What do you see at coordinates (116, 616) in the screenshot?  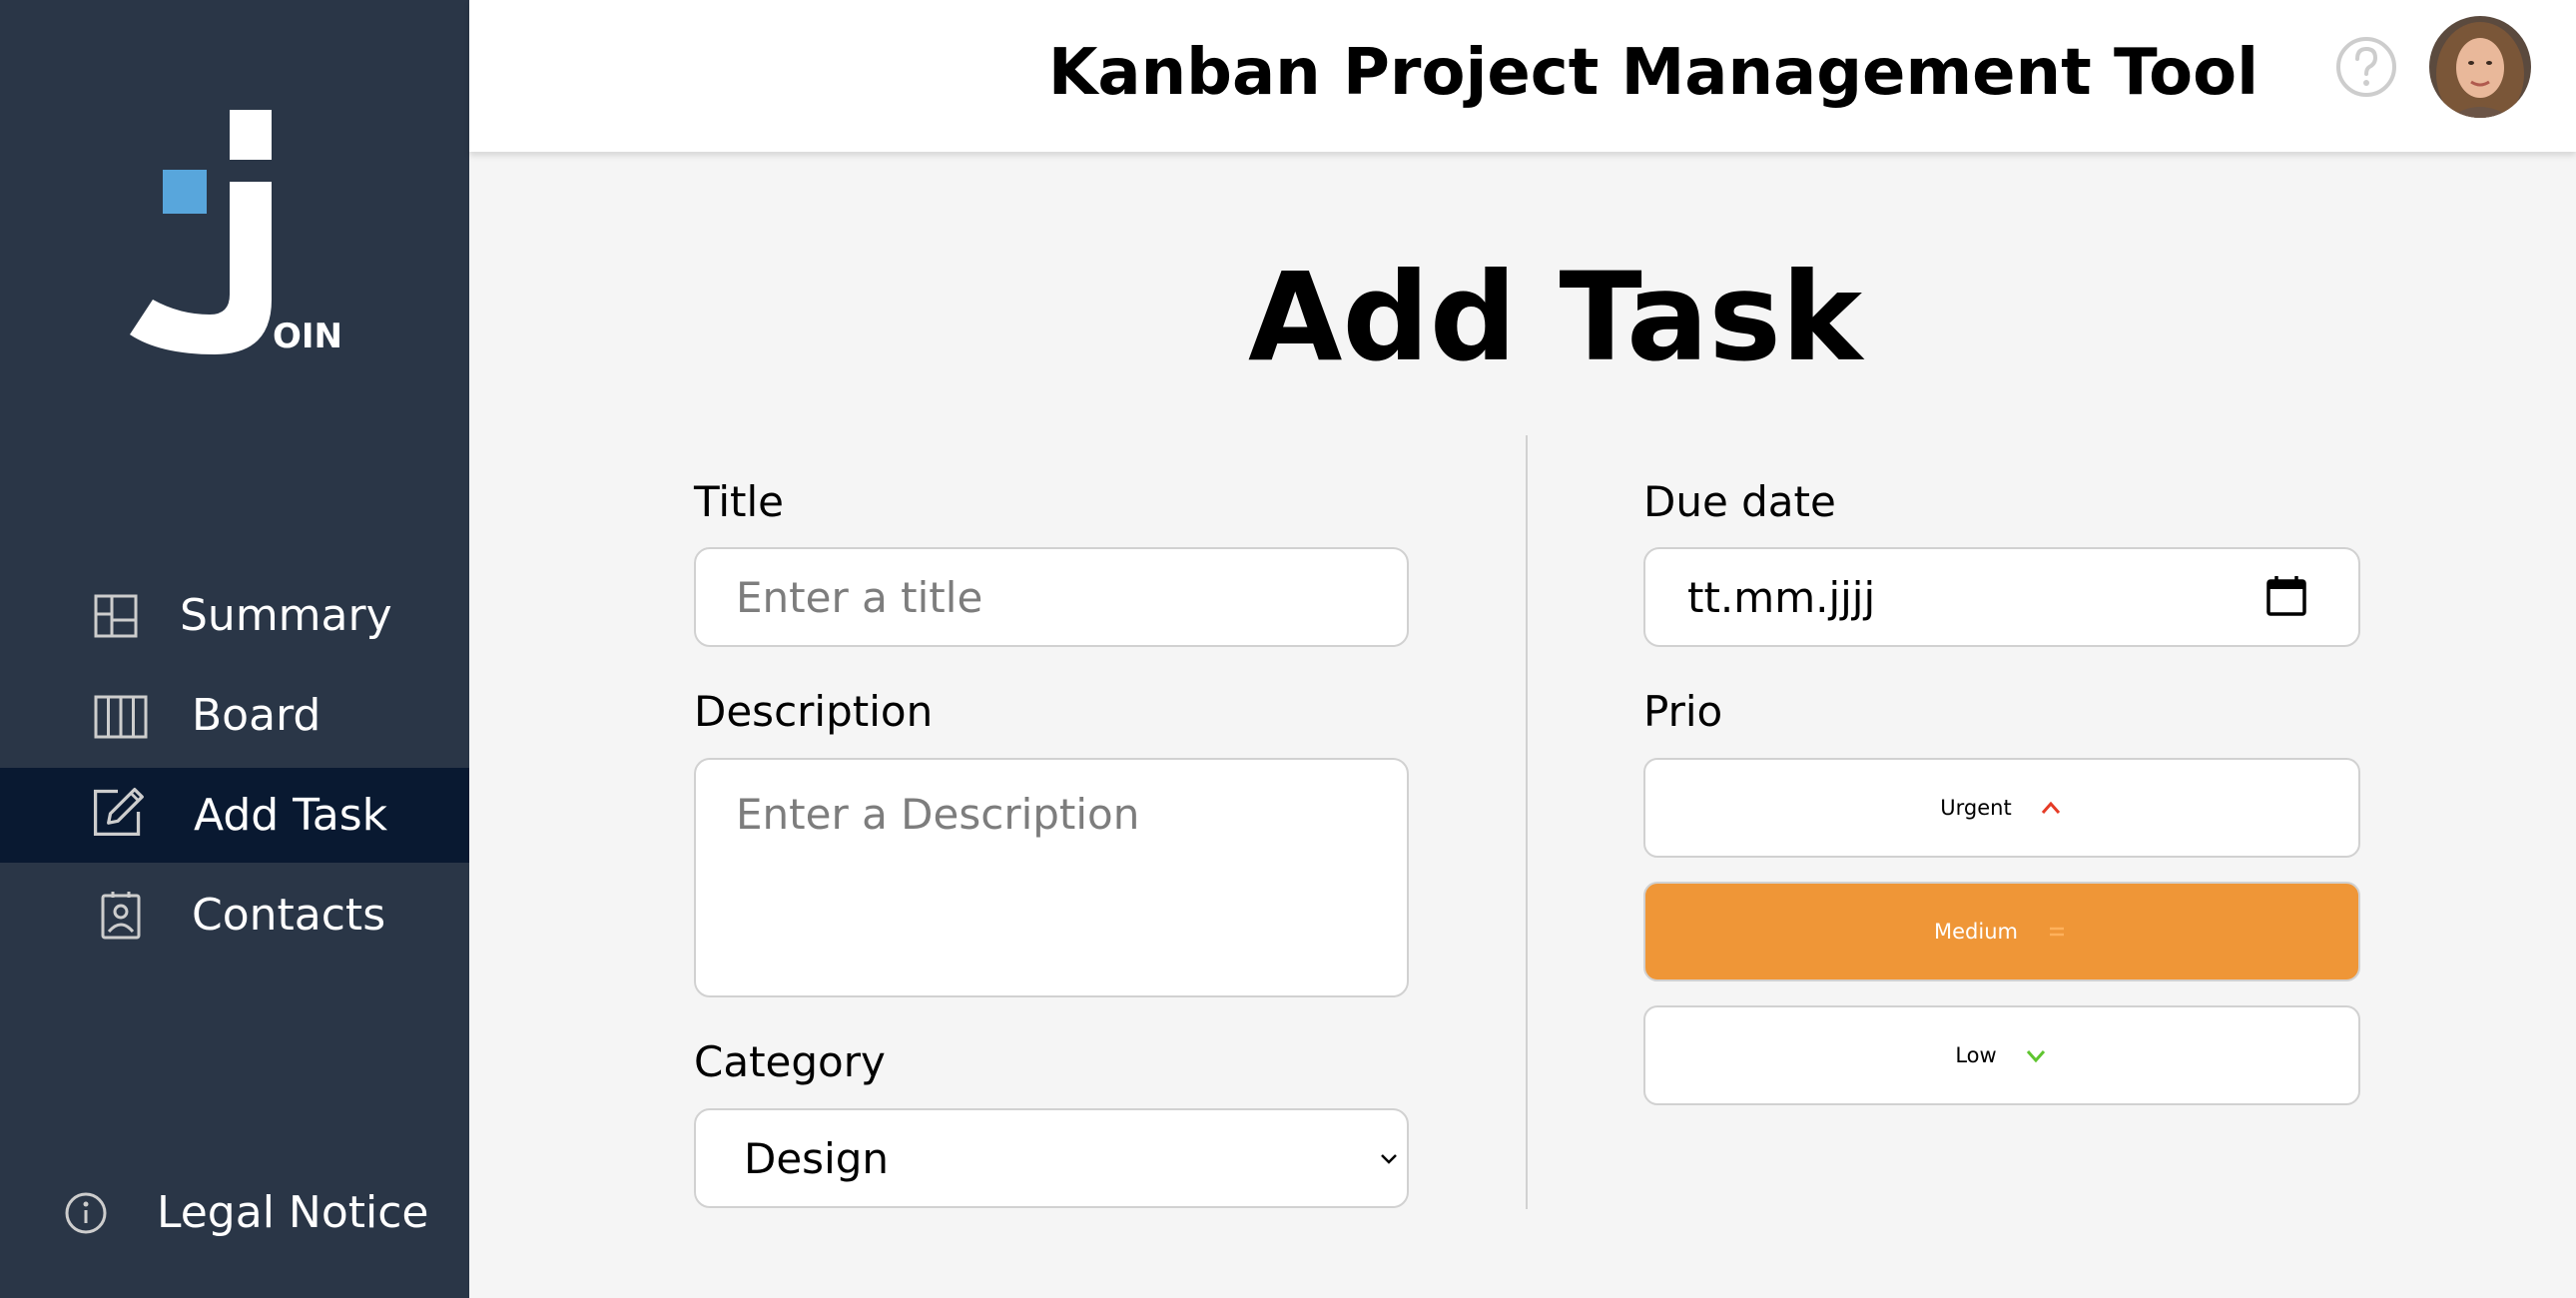 I see `summary-icon` at bounding box center [116, 616].